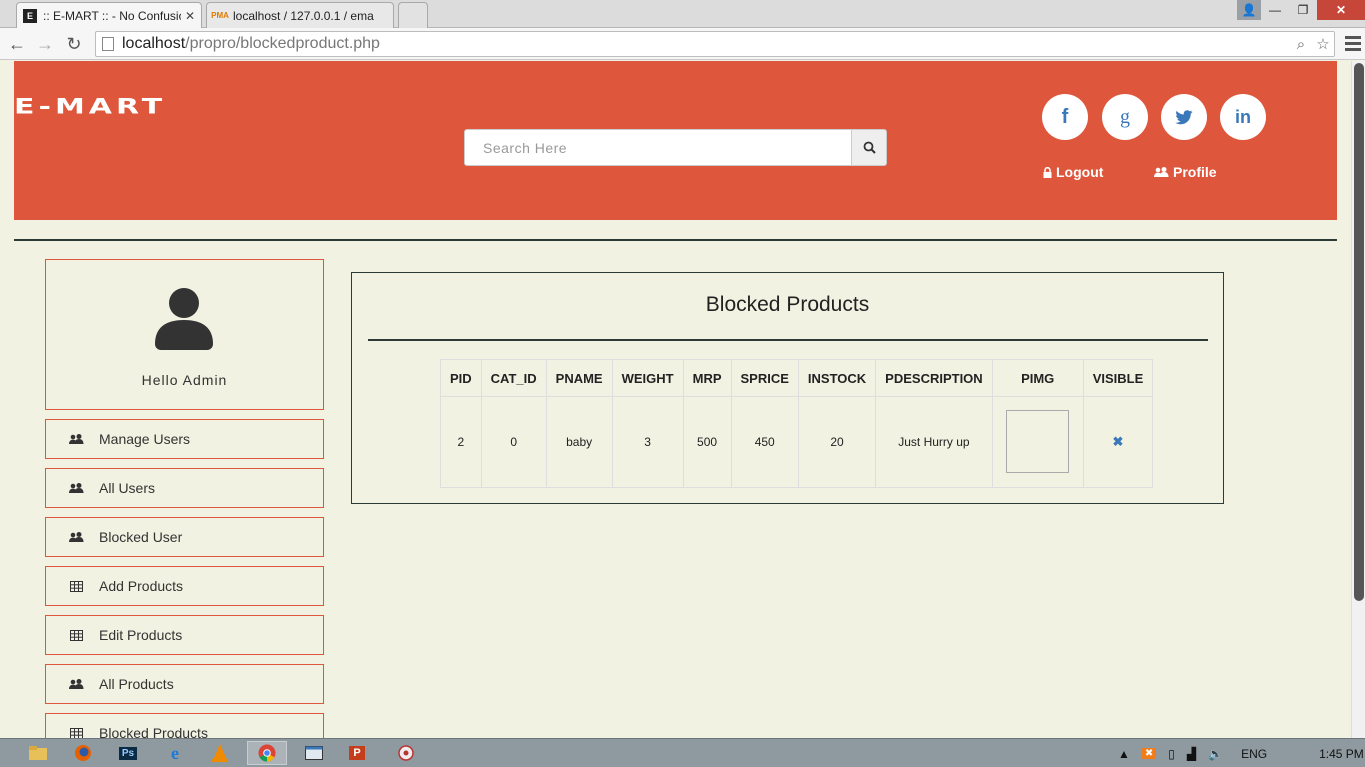 The image size is (1365, 767). Describe the element at coordinates (413, 15) in the screenshot. I see `new-tab-button` at that location.